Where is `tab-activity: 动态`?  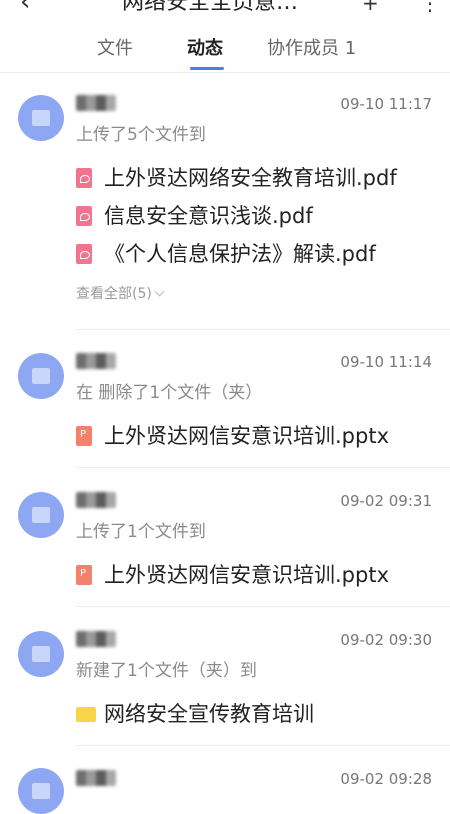 tab-activity: 动态 is located at coordinates (205, 49).